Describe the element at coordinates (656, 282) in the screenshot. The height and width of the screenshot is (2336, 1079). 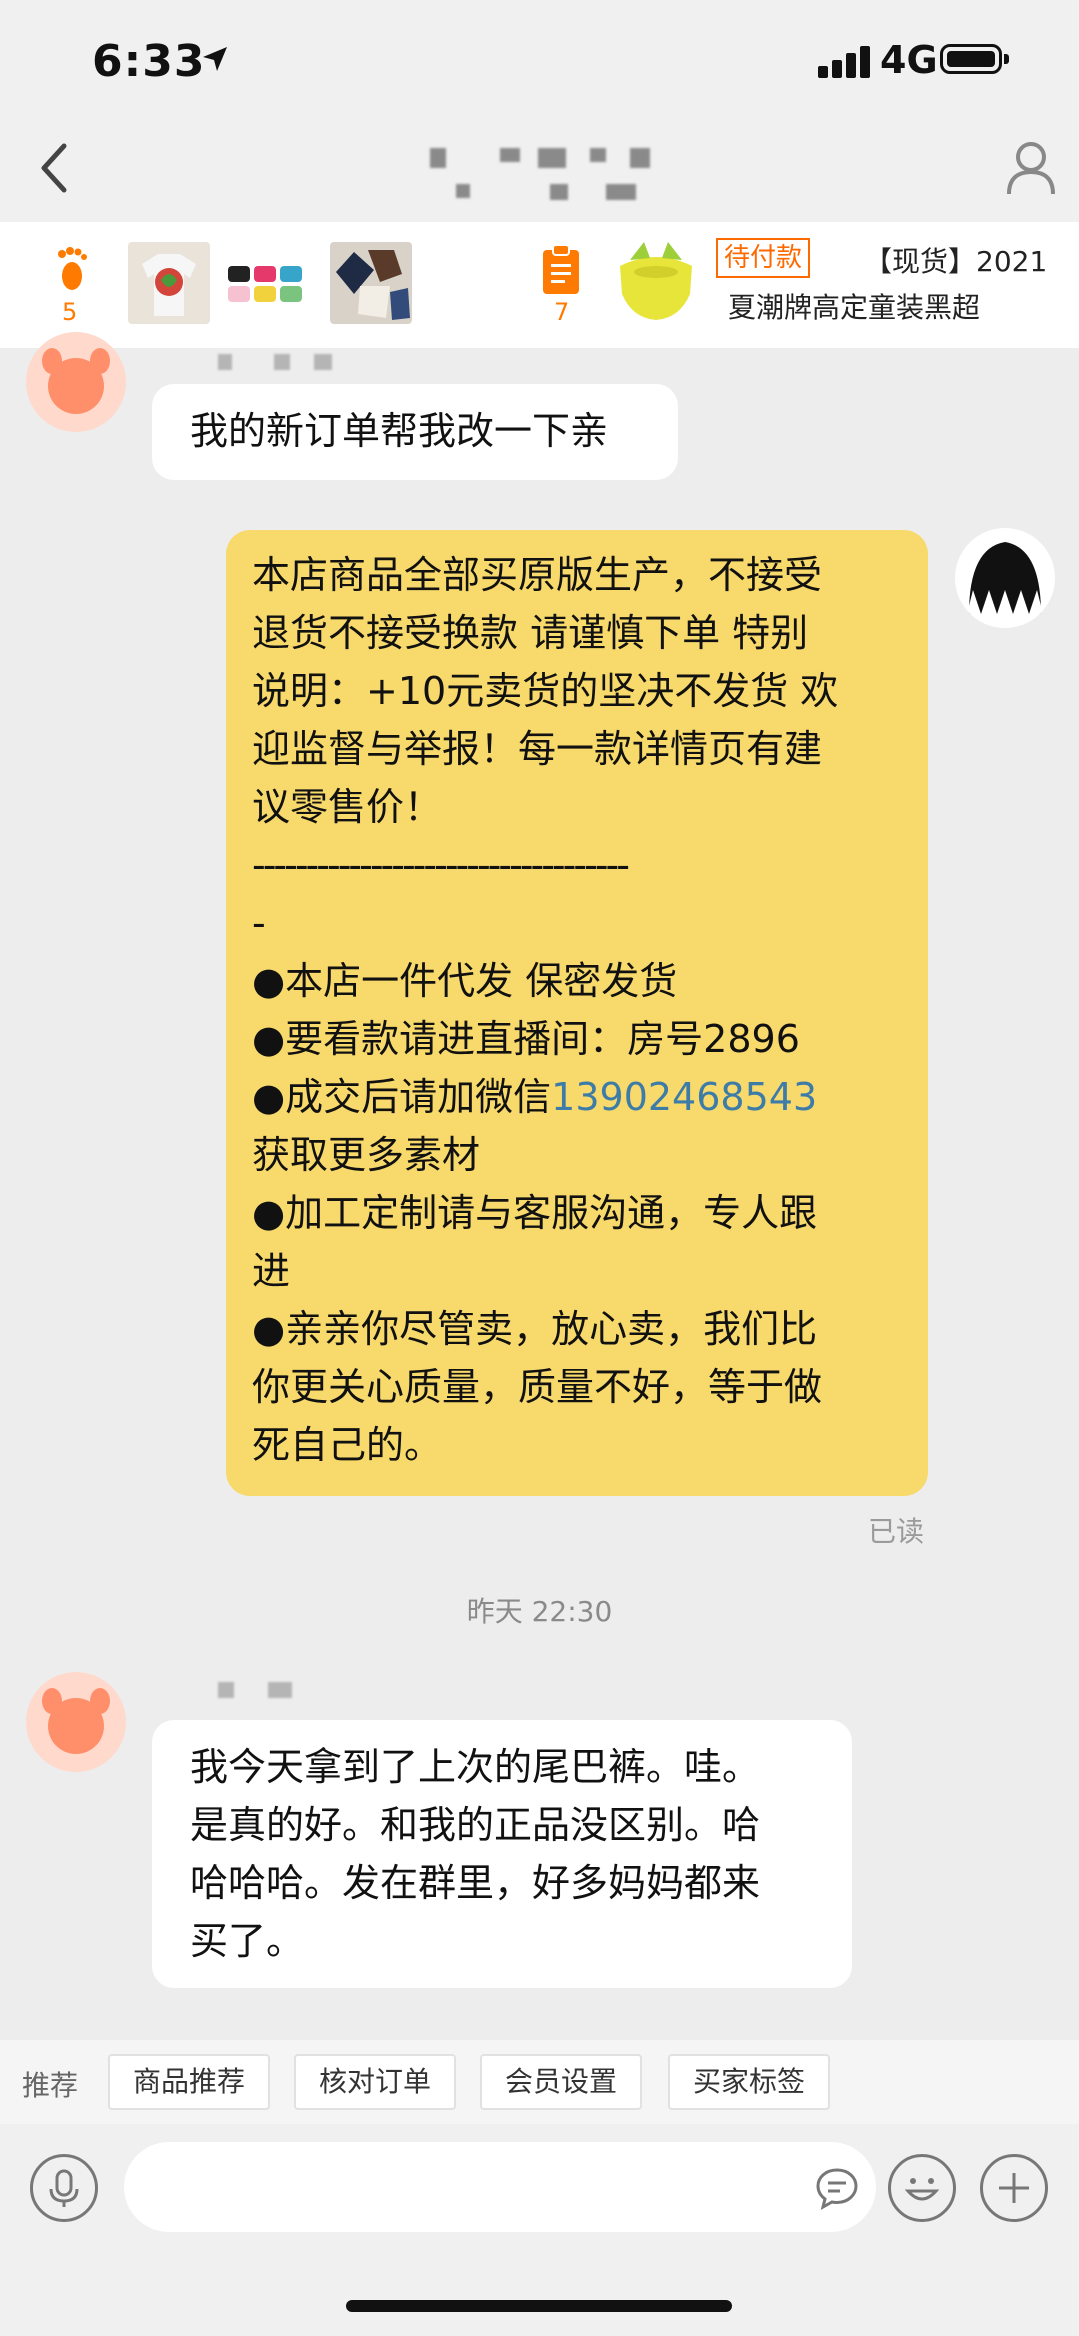
I see `product-image` at that location.